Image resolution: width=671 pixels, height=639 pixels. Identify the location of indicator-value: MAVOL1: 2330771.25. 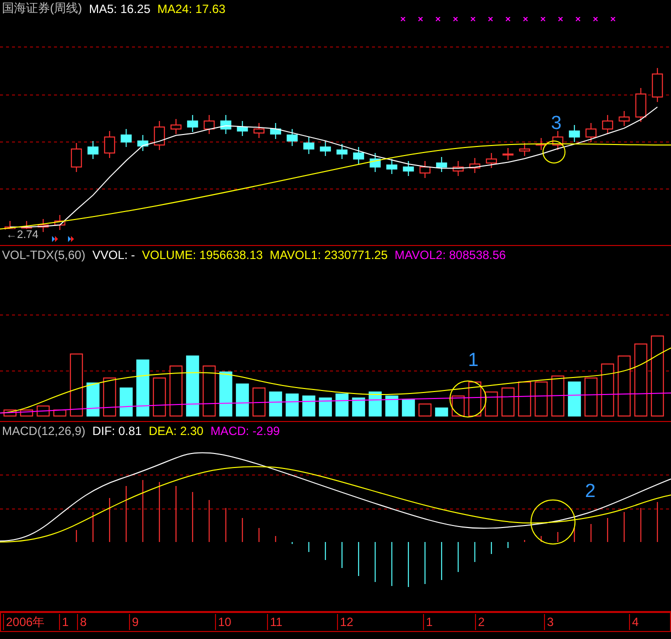
(329, 255).